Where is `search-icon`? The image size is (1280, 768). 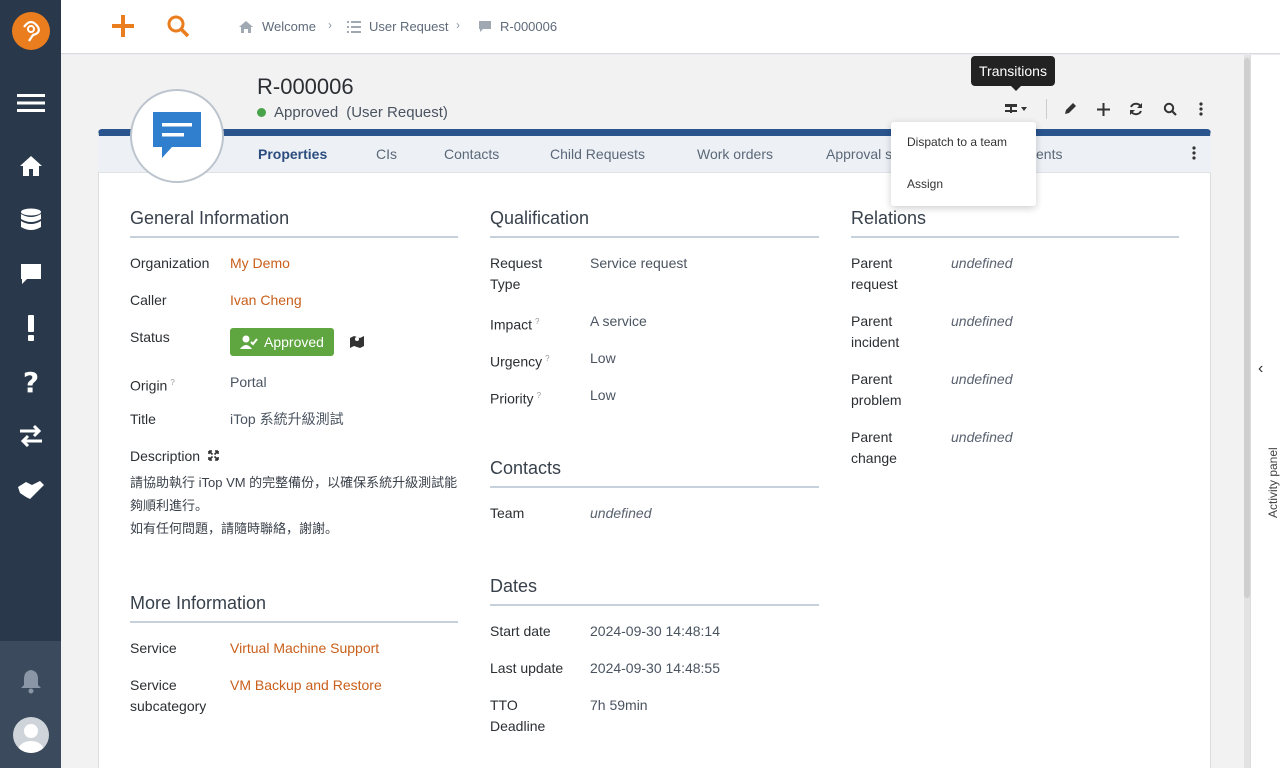 search-icon is located at coordinates (1170, 109).